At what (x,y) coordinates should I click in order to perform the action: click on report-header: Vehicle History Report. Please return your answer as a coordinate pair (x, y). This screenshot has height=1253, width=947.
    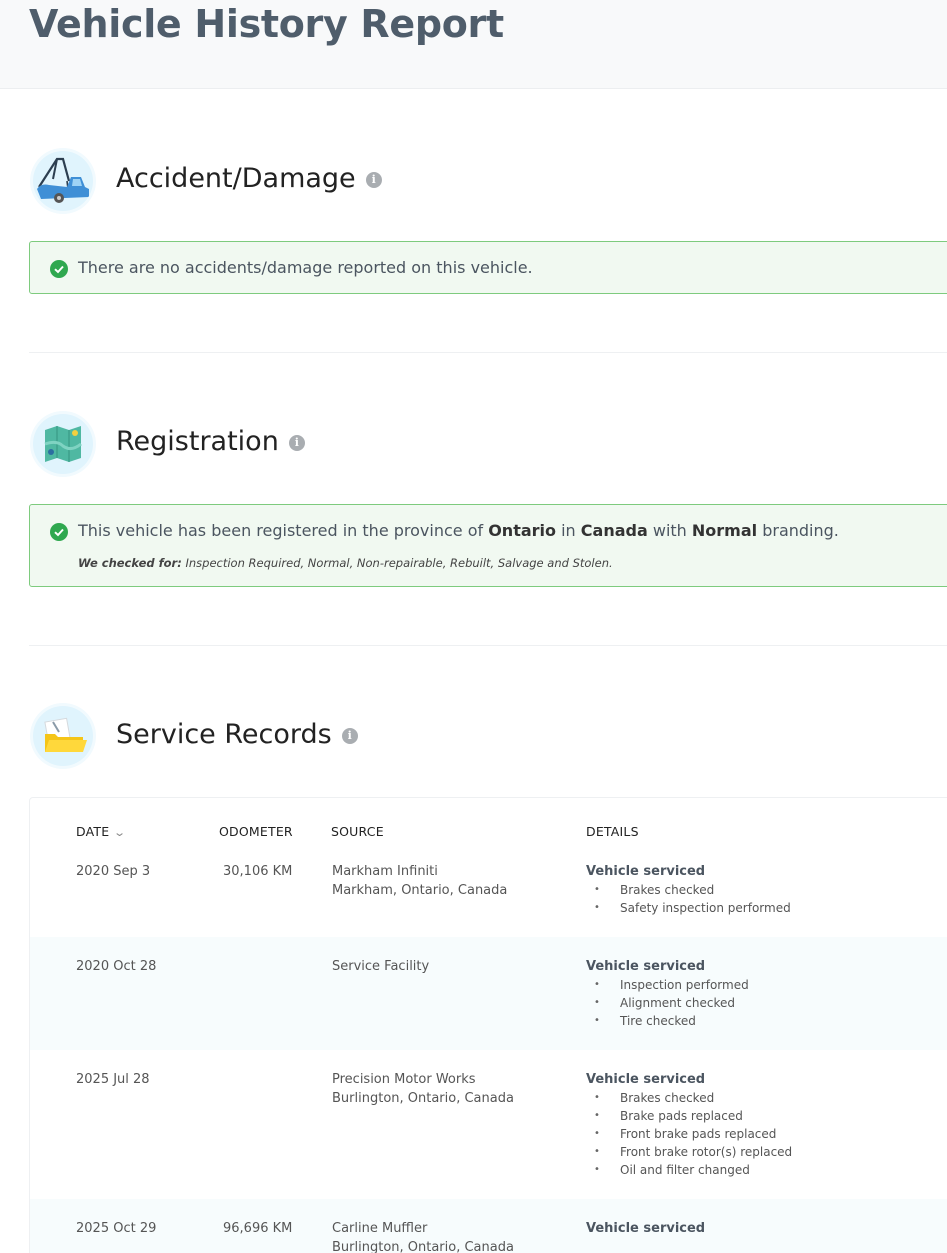
    Looking at the image, I should click on (473, 44).